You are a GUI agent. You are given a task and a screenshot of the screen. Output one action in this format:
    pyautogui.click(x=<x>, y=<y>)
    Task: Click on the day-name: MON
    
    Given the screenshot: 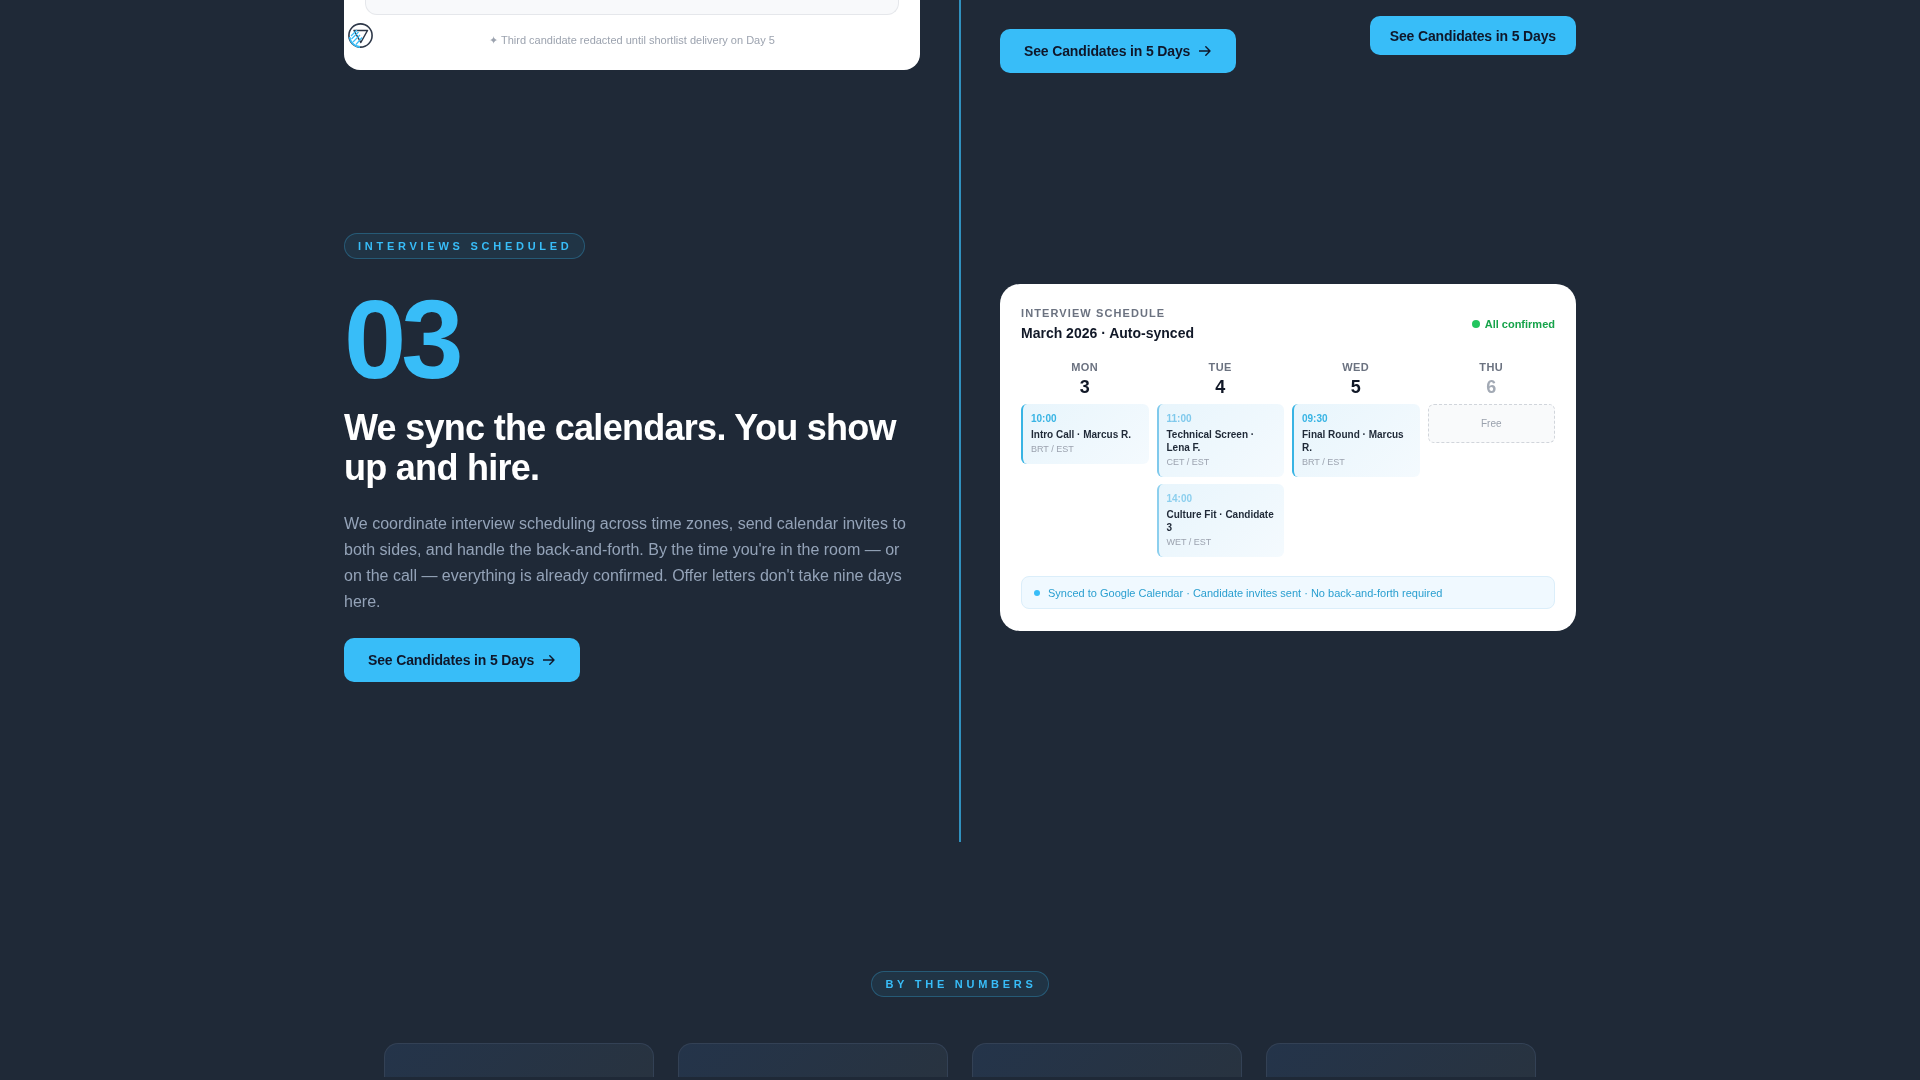 What is the action you would take?
    pyautogui.click(x=1085, y=367)
    